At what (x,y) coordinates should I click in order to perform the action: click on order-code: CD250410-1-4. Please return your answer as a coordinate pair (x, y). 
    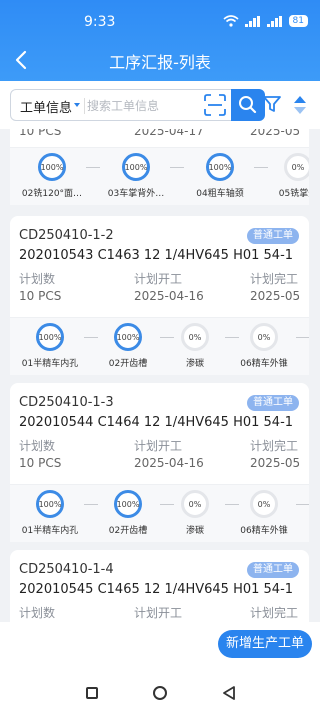
    Looking at the image, I should click on (66, 569).